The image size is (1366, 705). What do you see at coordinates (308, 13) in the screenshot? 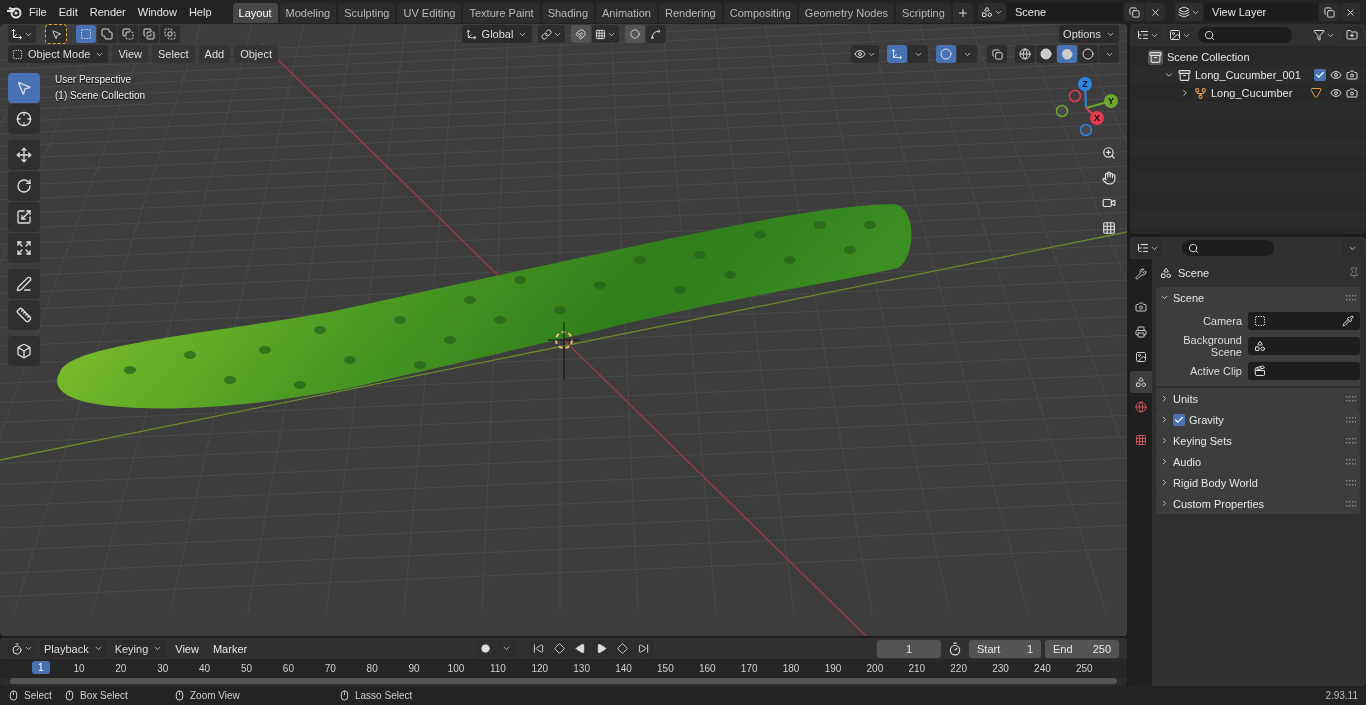
I see `workspace-tab: Modeling` at bounding box center [308, 13].